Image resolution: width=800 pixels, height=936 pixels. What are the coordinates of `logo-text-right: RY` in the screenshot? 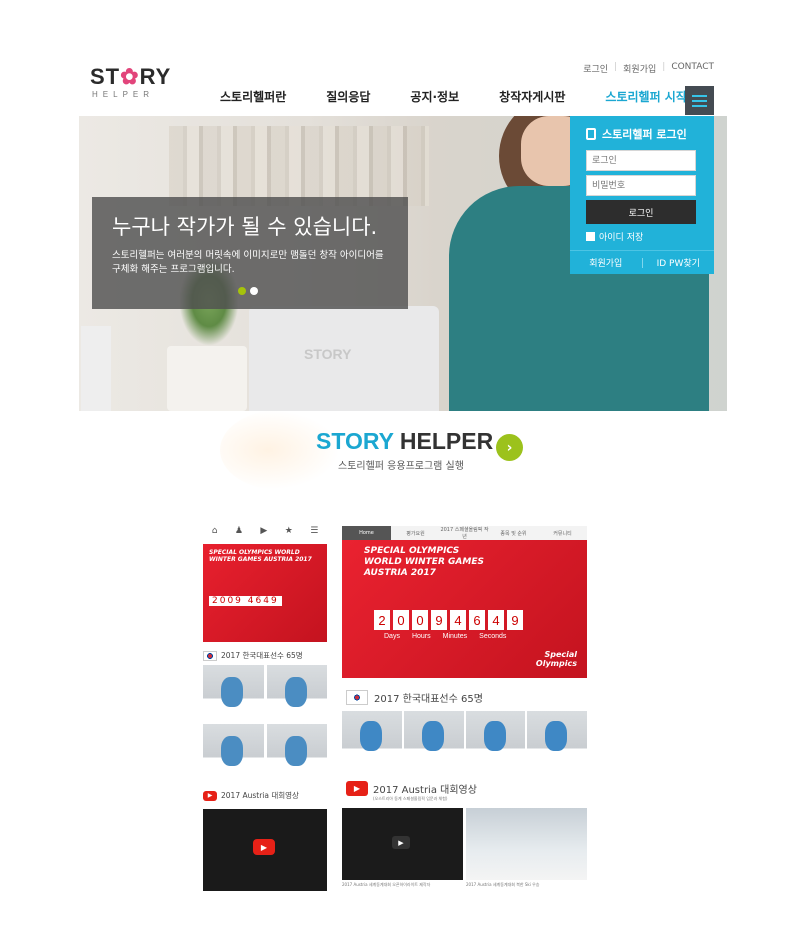 It's located at (155, 76).